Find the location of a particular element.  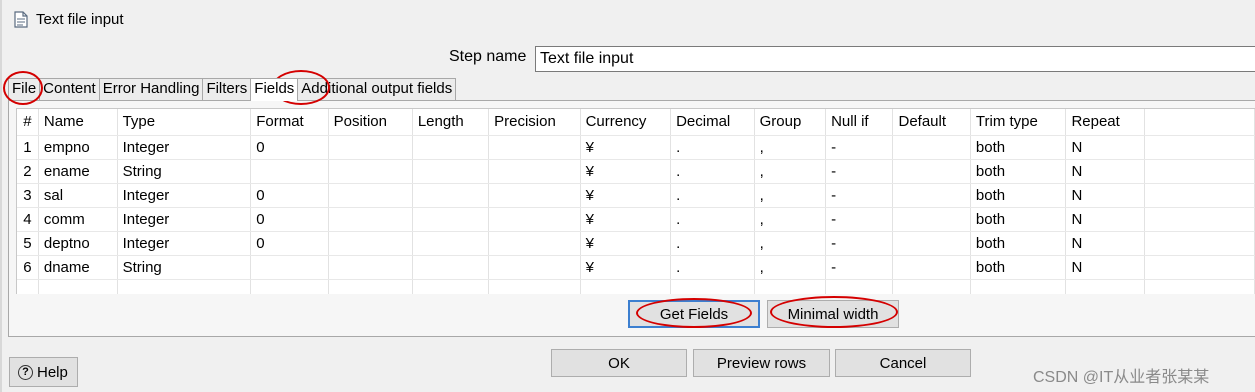

step-name-input is located at coordinates (895, 59).